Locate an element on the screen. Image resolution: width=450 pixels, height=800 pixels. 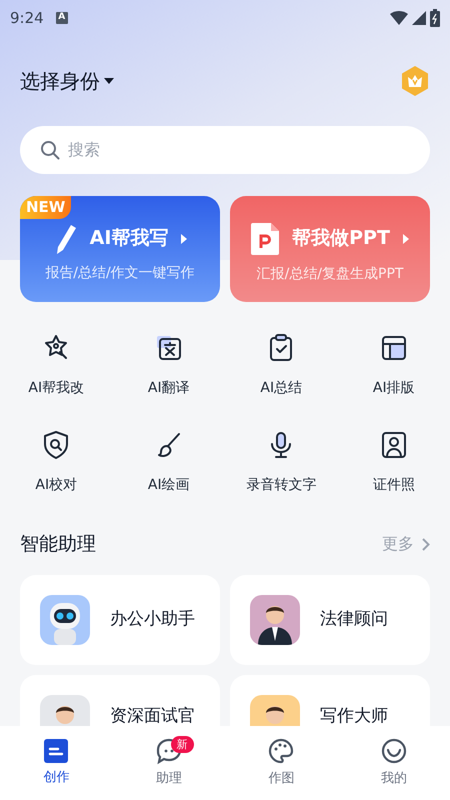
tool-button: 证件照 is located at coordinates (394, 462).